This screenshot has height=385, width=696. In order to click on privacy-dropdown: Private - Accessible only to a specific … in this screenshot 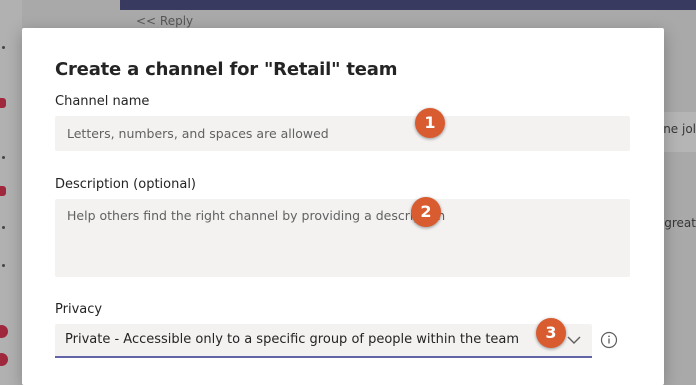, I will do `click(323, 341)`.